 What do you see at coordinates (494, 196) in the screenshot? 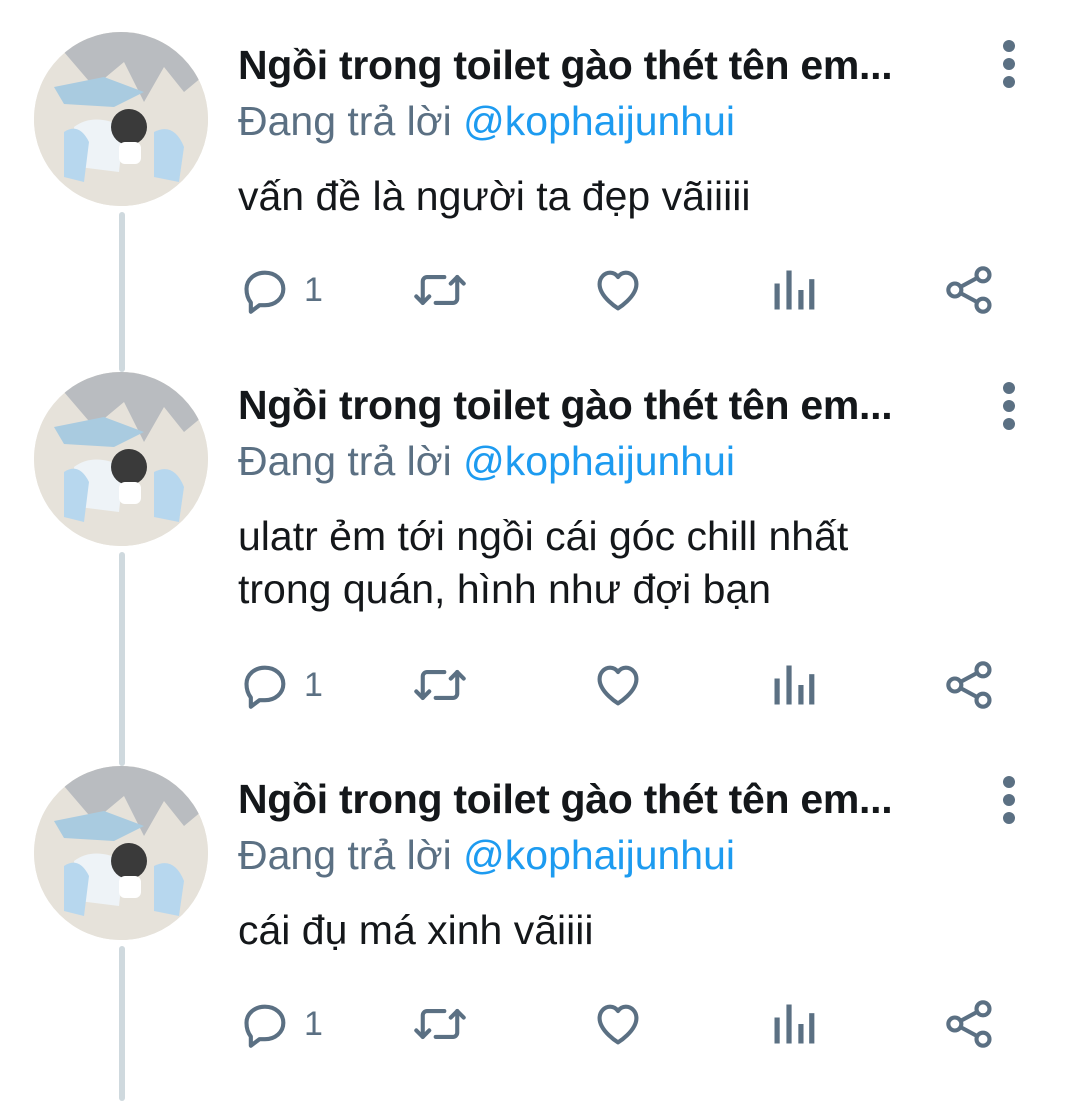
I see `tweet-text-line: vấn đề là người ta đẹp vãiiiii` at bounding box center [494, 196].